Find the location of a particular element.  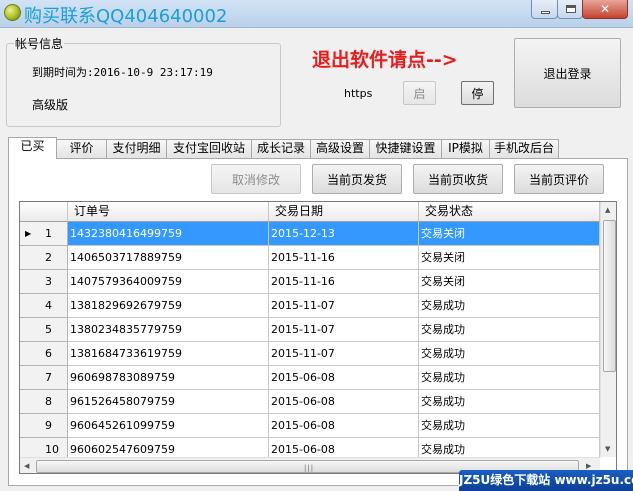

column-header-date: 交易日期 is located at coordinates (344, 212).